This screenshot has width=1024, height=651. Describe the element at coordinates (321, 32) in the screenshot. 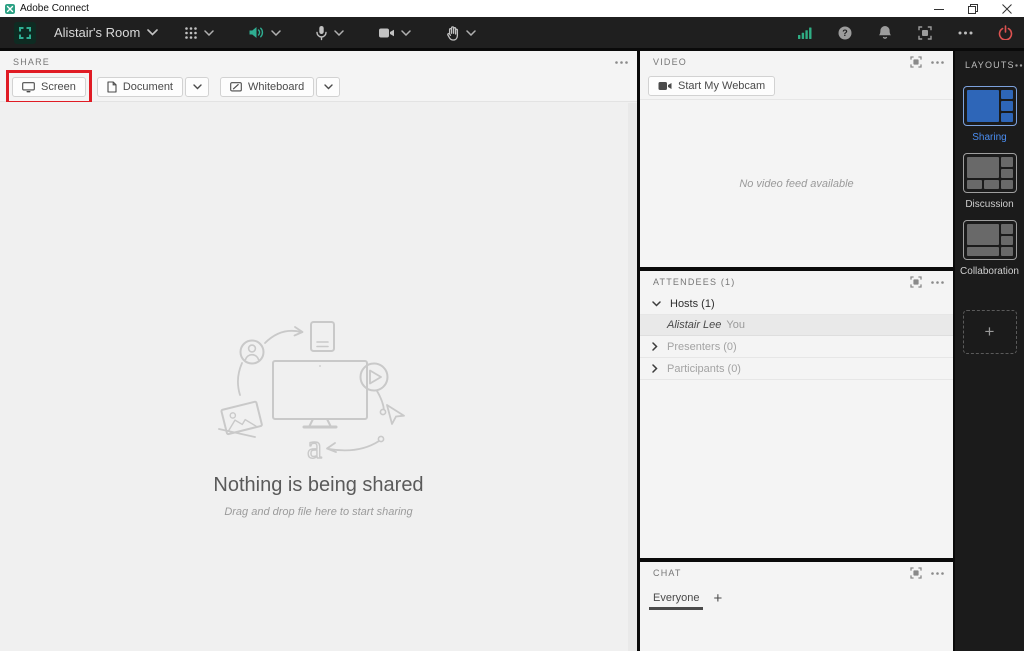

I see `microphone-icon` at that location.